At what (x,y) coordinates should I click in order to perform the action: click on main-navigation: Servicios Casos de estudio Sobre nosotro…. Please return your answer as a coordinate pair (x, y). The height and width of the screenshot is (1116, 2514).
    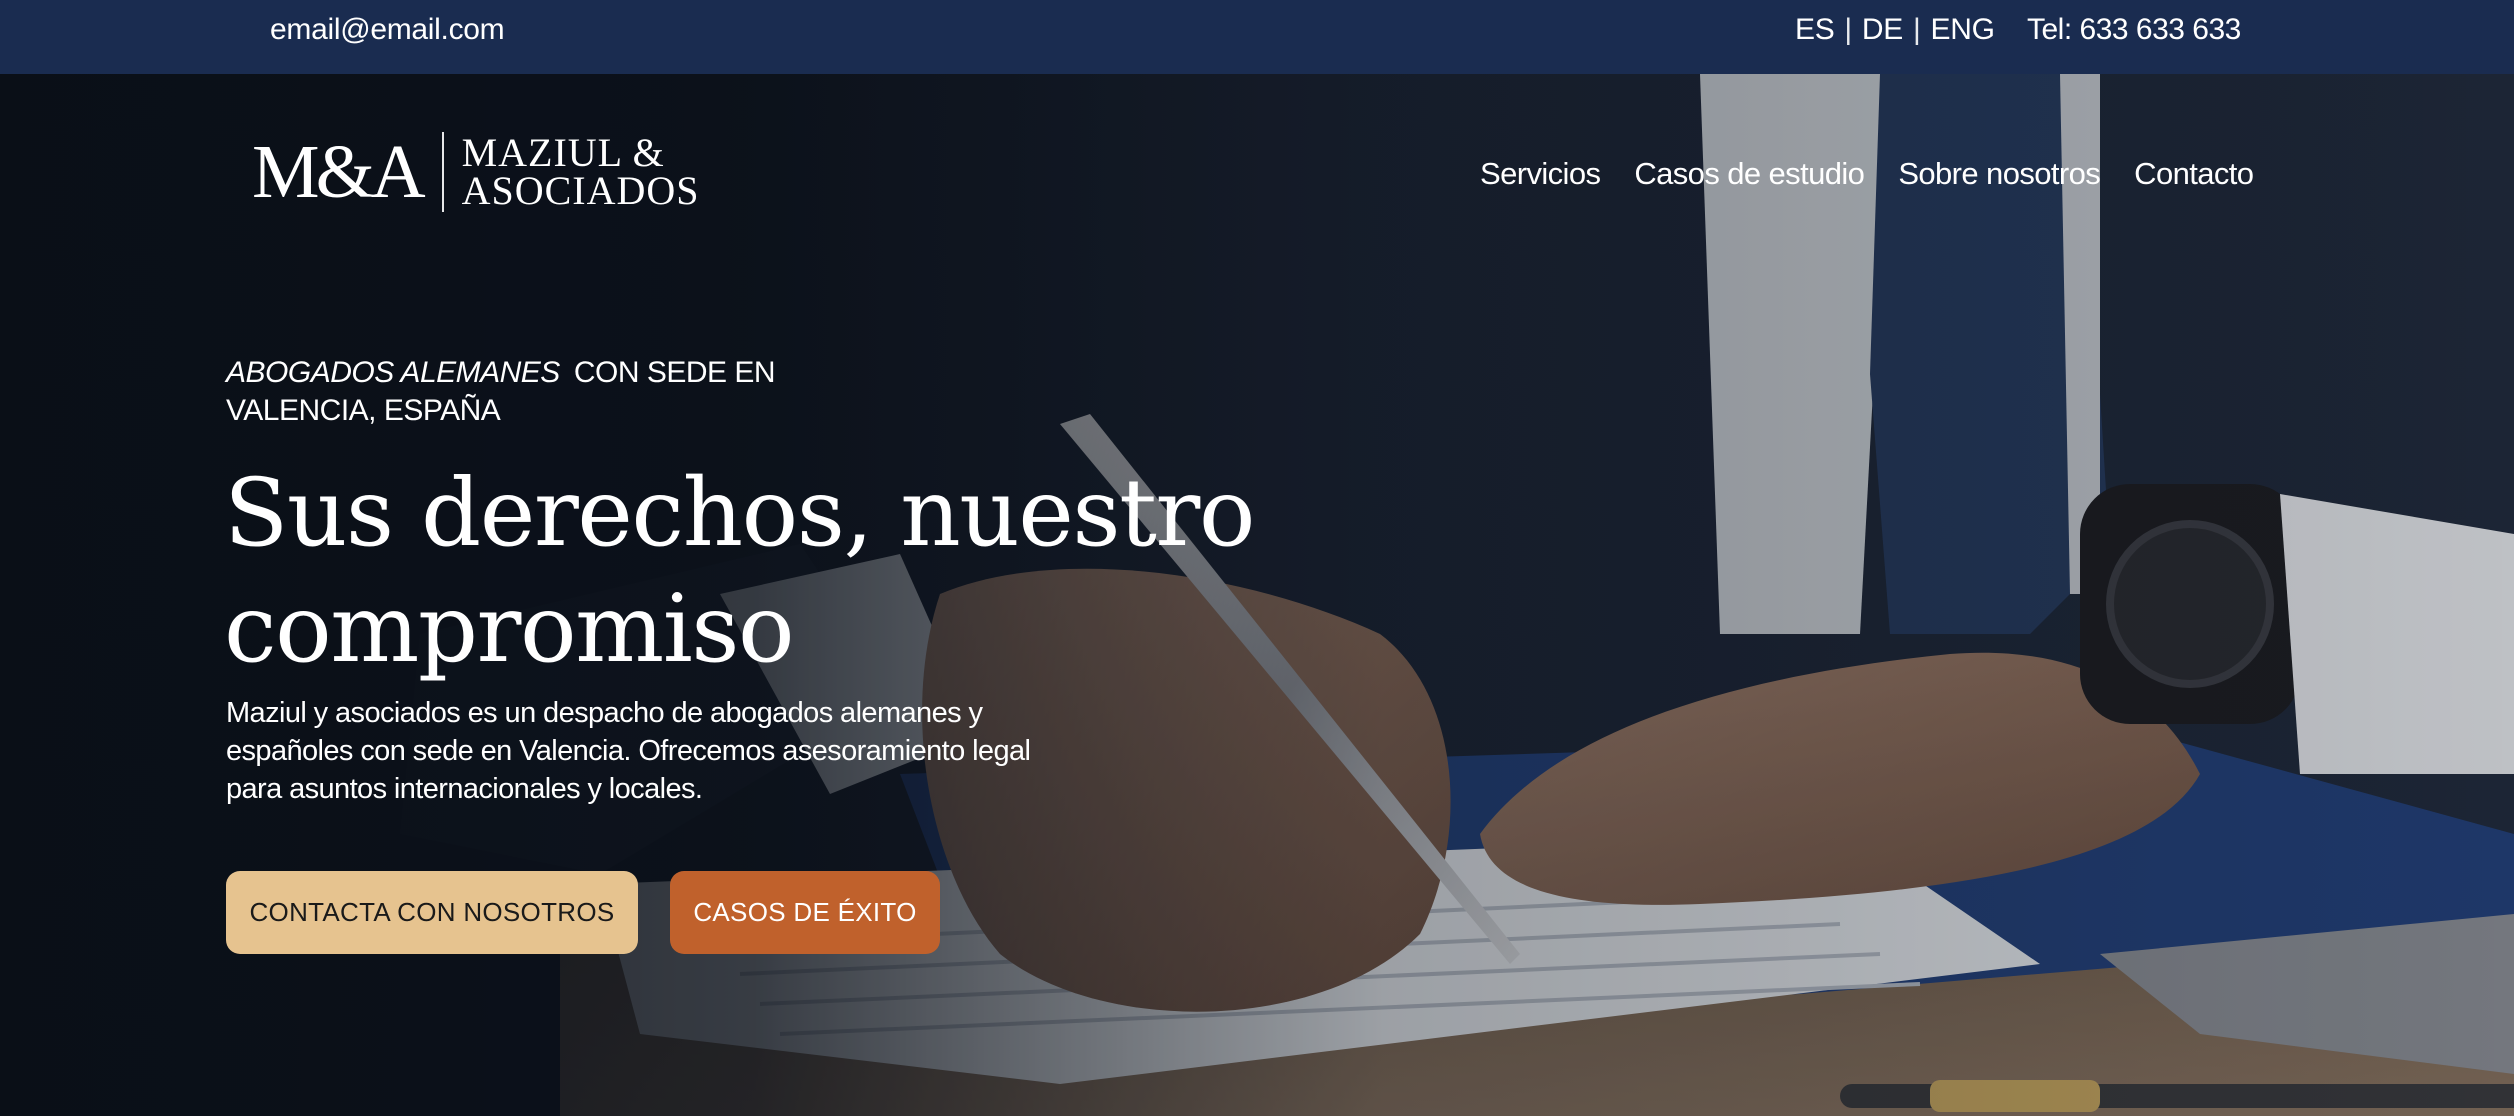
    Looking at the image, I should click on (1867, 174).